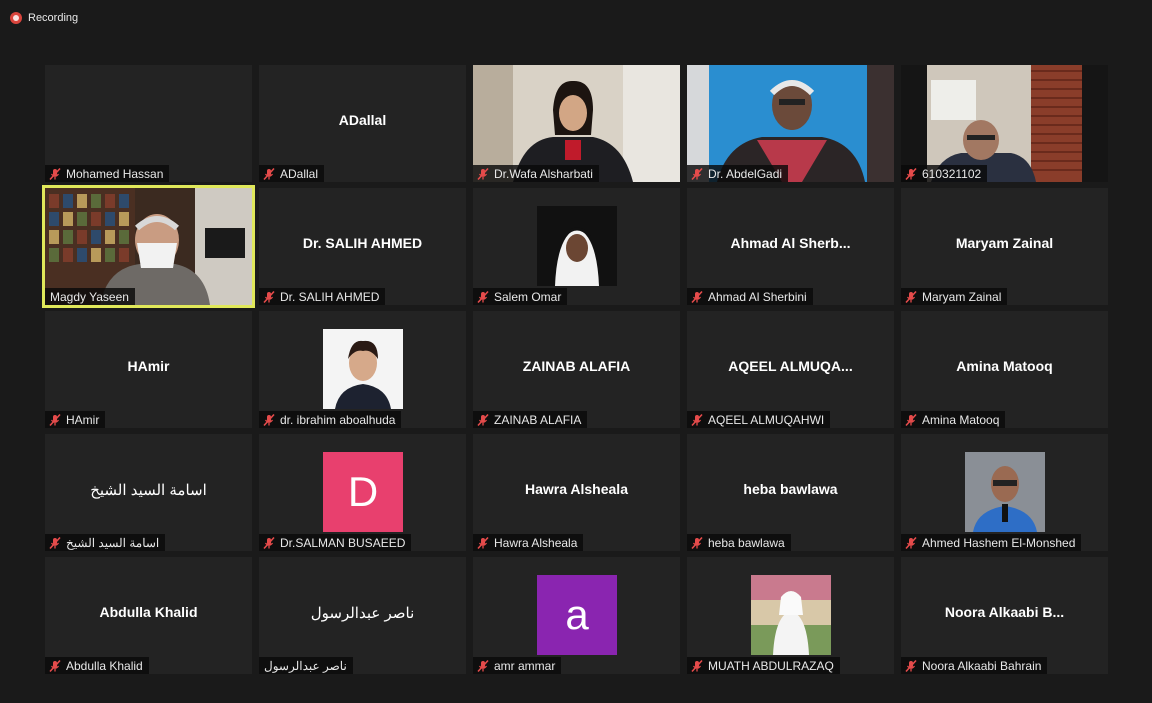 The width and height of the screenshot is (1152, 703). I want to click on participant-name: ZAINAB ALAFIA, so click(538, 419).